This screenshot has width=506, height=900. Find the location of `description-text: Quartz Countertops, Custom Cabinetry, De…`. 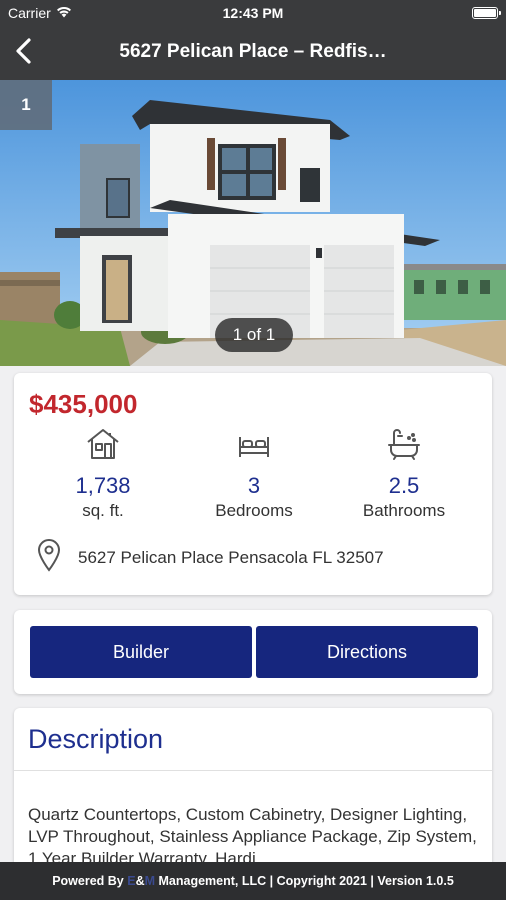

description-text: Quartz Countertops, Custom Cabinetry, De… is located at coordinates (252, 836).